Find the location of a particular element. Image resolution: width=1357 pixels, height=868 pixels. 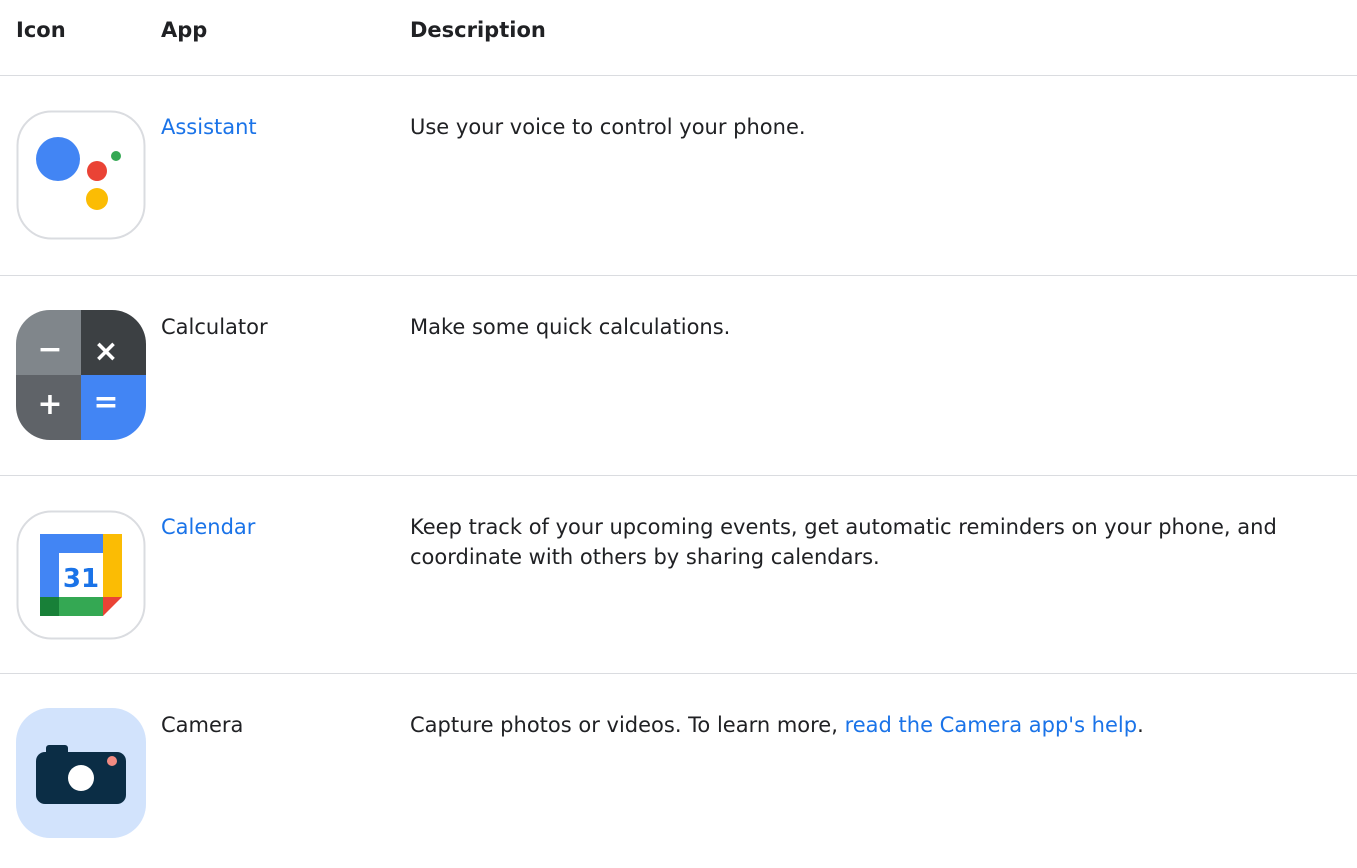

description-assistant: Use your voice to control your phone. is located at coordinates (608, 127).